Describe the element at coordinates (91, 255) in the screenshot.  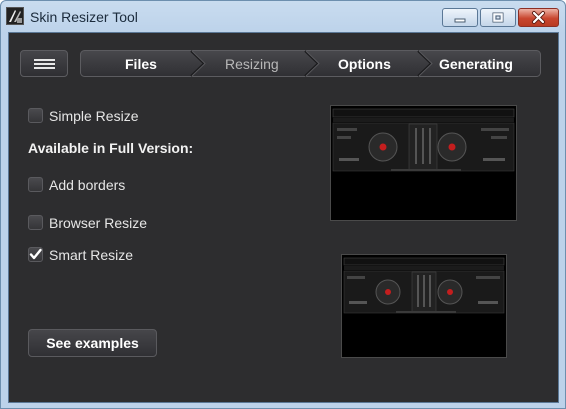
I see `smart-resize-label: Smart Resize` at that location.